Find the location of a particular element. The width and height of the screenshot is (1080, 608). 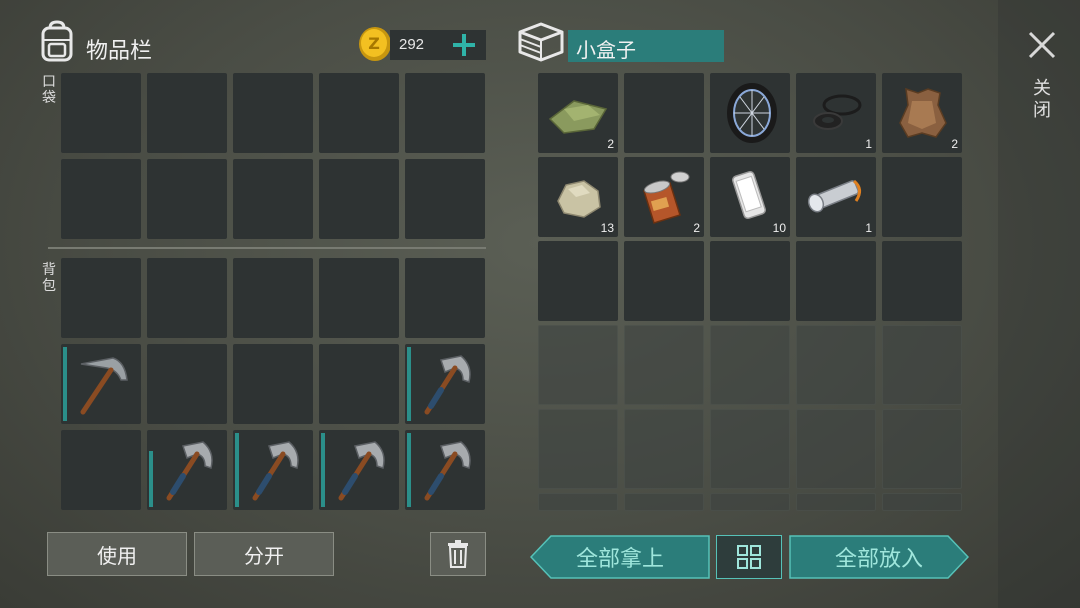

container-slot-cloth: 2 is located at coordinates (578, 113).